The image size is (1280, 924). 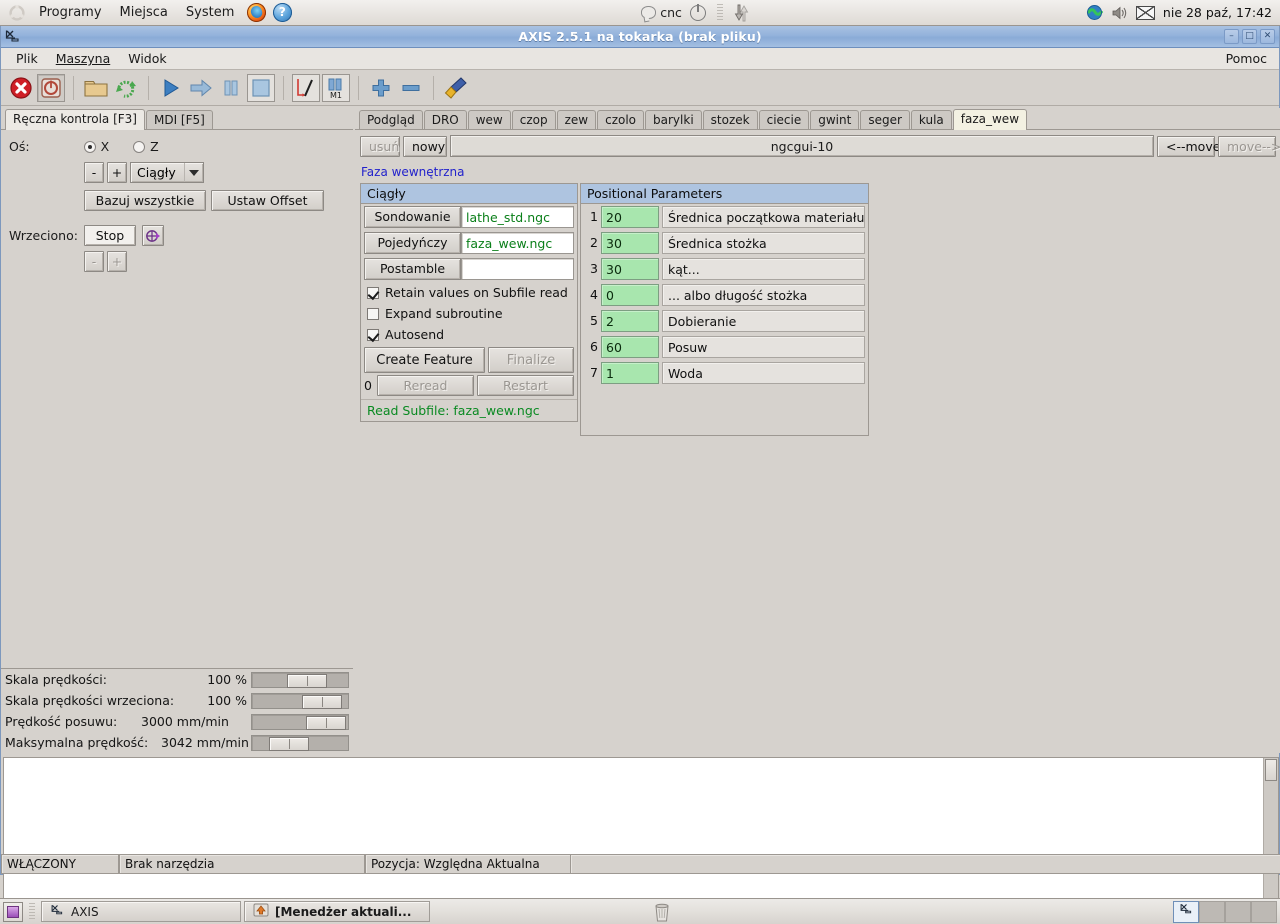 What do you see at coordinates (424, 360) in the screenshot?
I see `create-feature-button: Create Feature` at bounding box center [424, 360].